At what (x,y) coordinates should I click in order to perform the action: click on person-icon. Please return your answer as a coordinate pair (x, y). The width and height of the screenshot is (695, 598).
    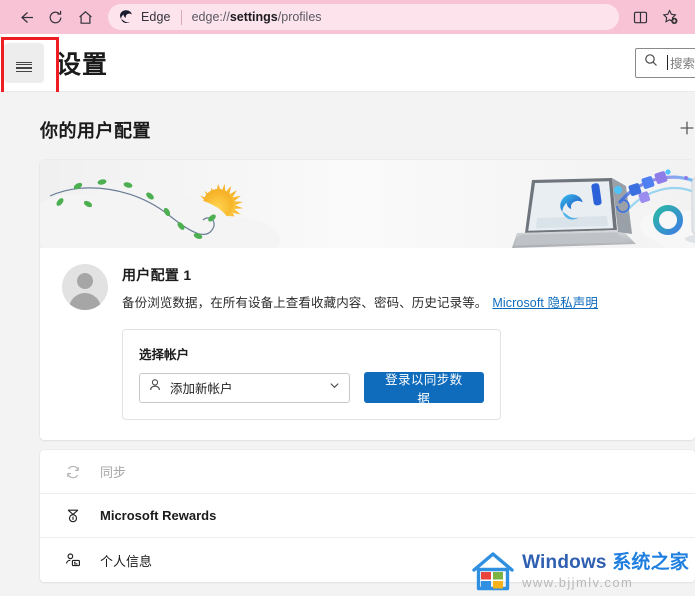
    Looking at the image, I should click on (155, 387).